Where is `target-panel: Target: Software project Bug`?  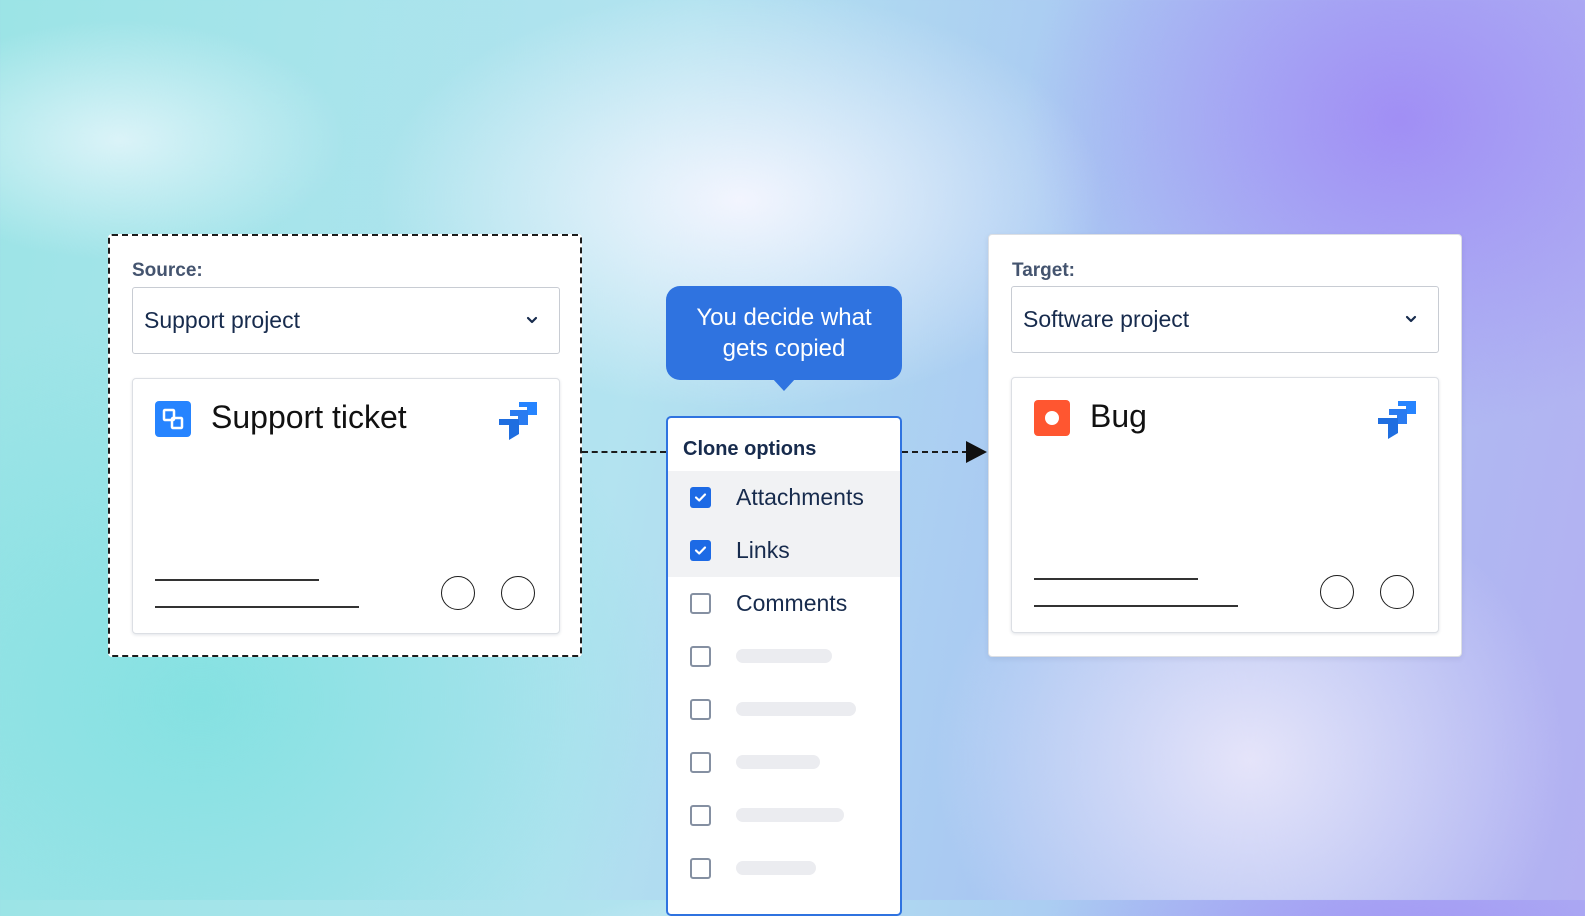 target-panel: Target: Software project Bug is located at coordinates (1225, 445).